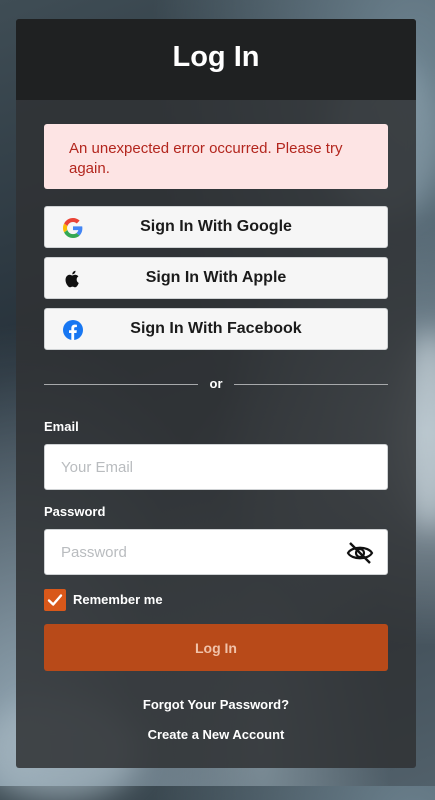 The height and width of the screenshot is (800, 435). I want to click on password-input, so click(216, 552).